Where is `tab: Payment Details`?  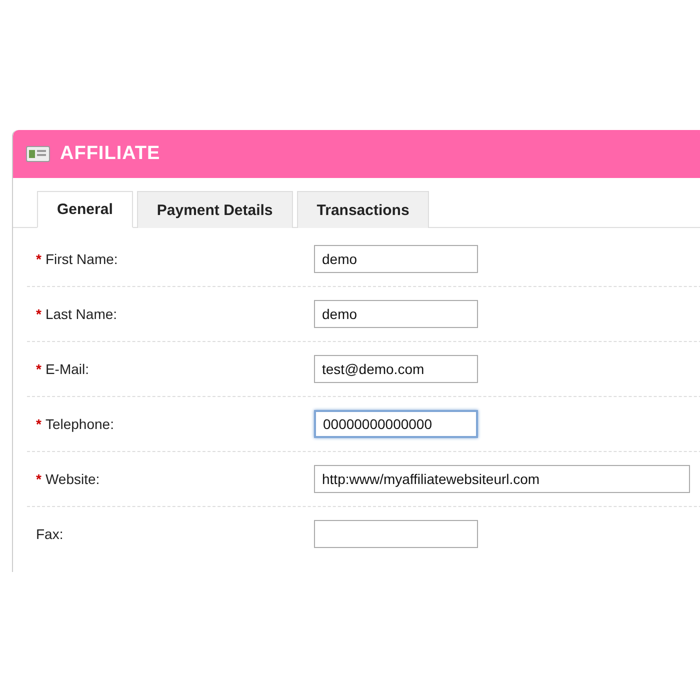
tab: Payment Details is located at coordinates (214, 209).